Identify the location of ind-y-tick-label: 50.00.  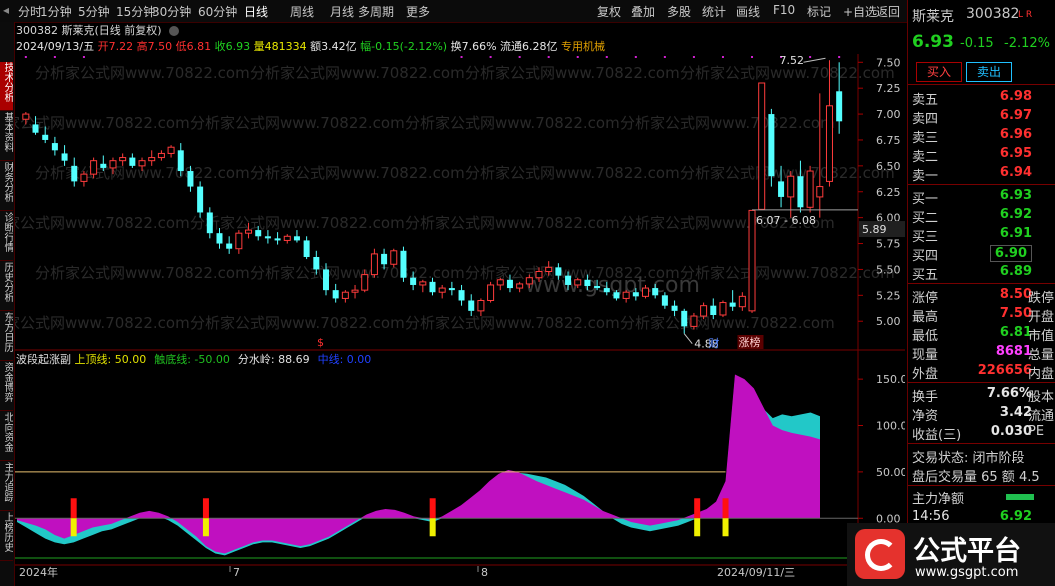
(890, 472).